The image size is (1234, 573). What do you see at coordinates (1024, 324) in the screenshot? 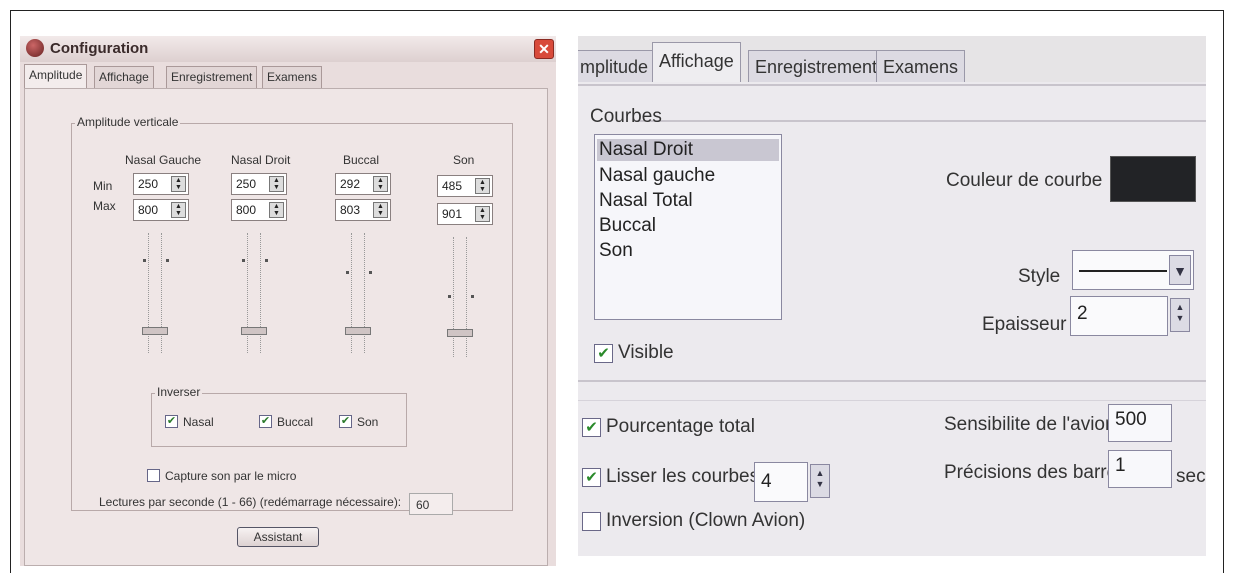
I see `epaisseur-label: Epaisseur` at bounding box center [1024, 324].